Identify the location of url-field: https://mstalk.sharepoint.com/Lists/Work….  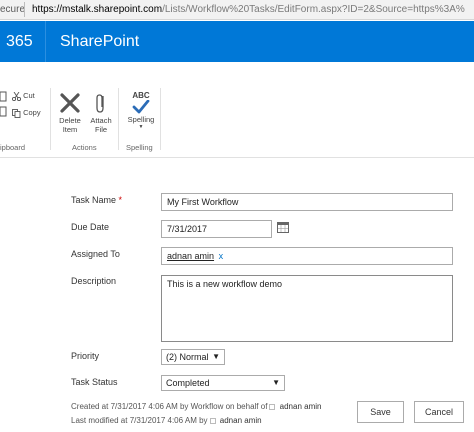
(248, 9).